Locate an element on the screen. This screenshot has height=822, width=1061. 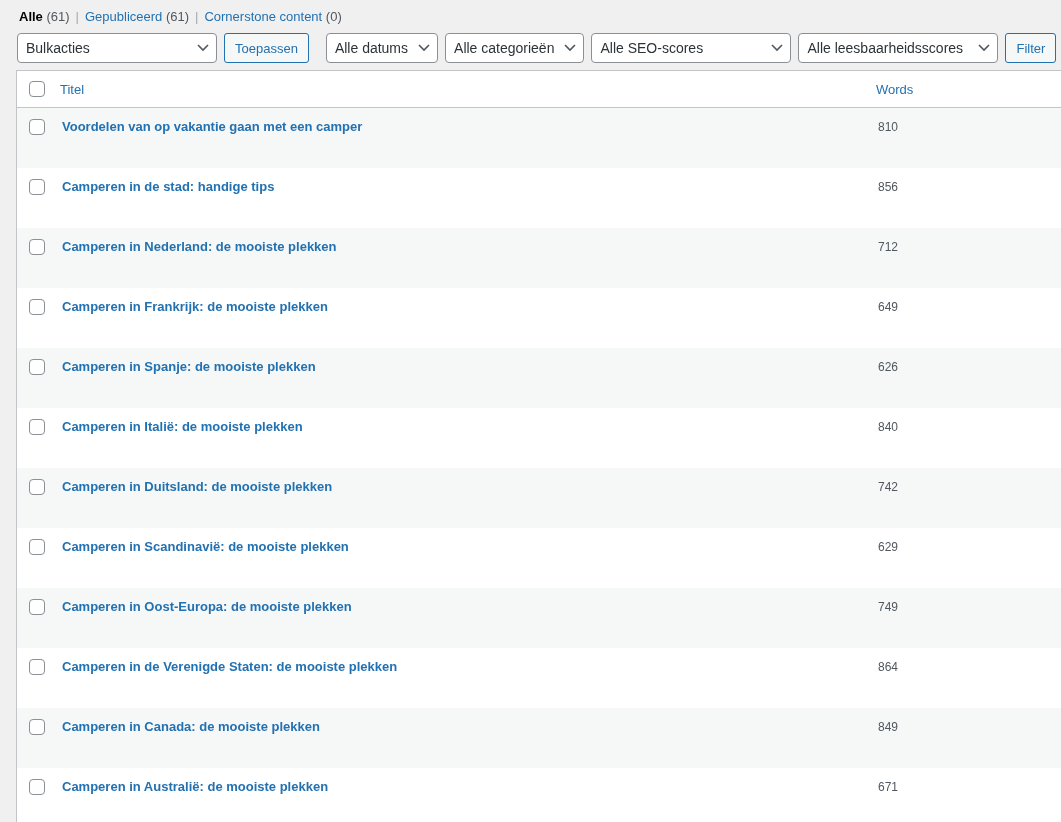
word-count: 742 is located at coordinates (888, 486).